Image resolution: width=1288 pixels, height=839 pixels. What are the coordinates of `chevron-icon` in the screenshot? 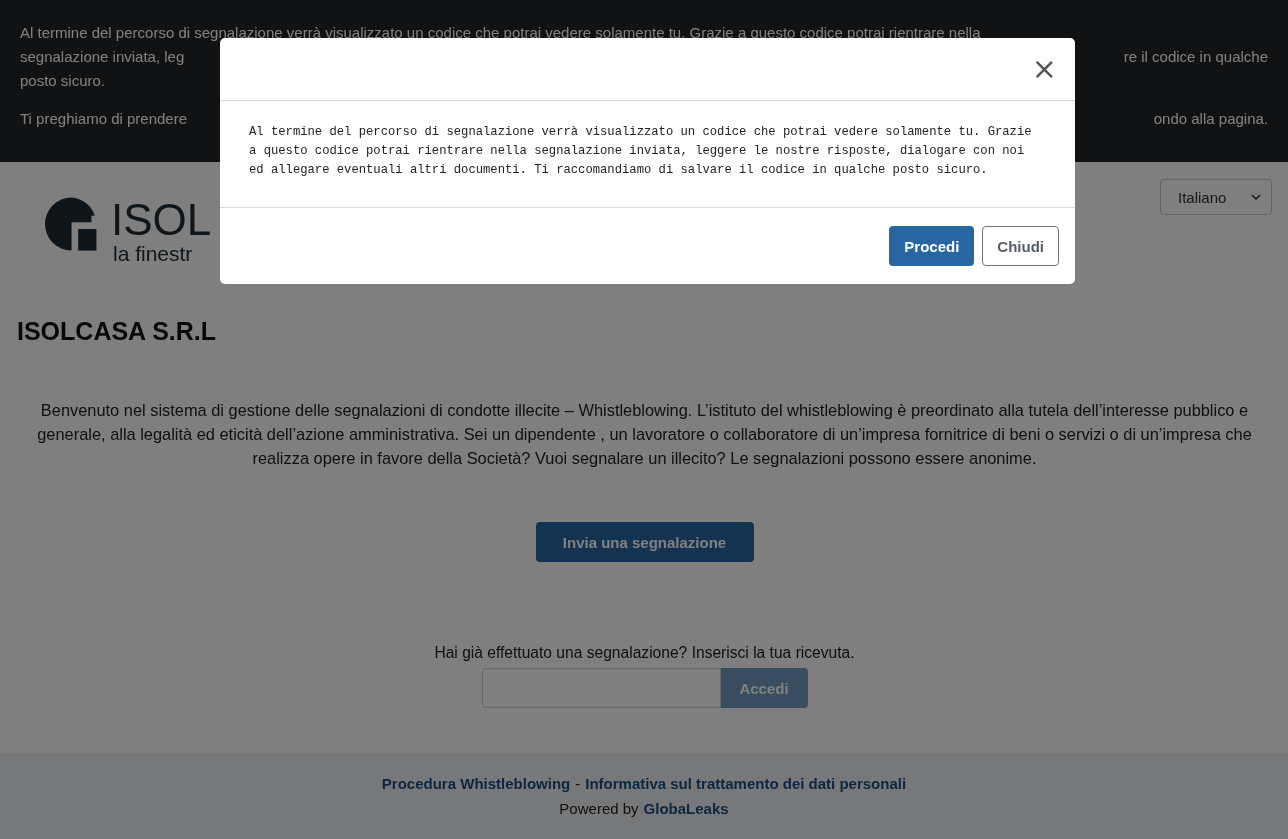 It's located at (1256, 197).